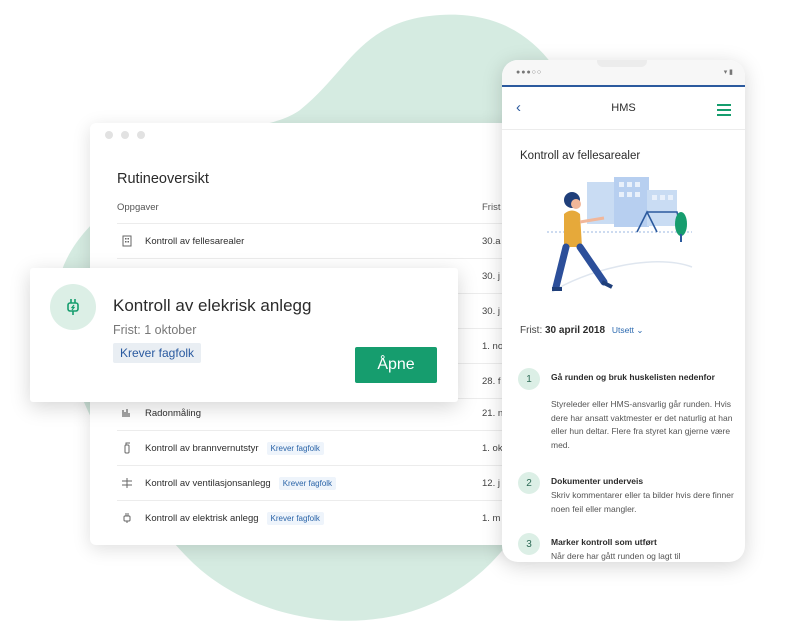 This screenshot has width=805, height=640. What do you see at coordinates (724, 111) in the screenshot?
I see `menu-icon` at bounding box center [724, 111].